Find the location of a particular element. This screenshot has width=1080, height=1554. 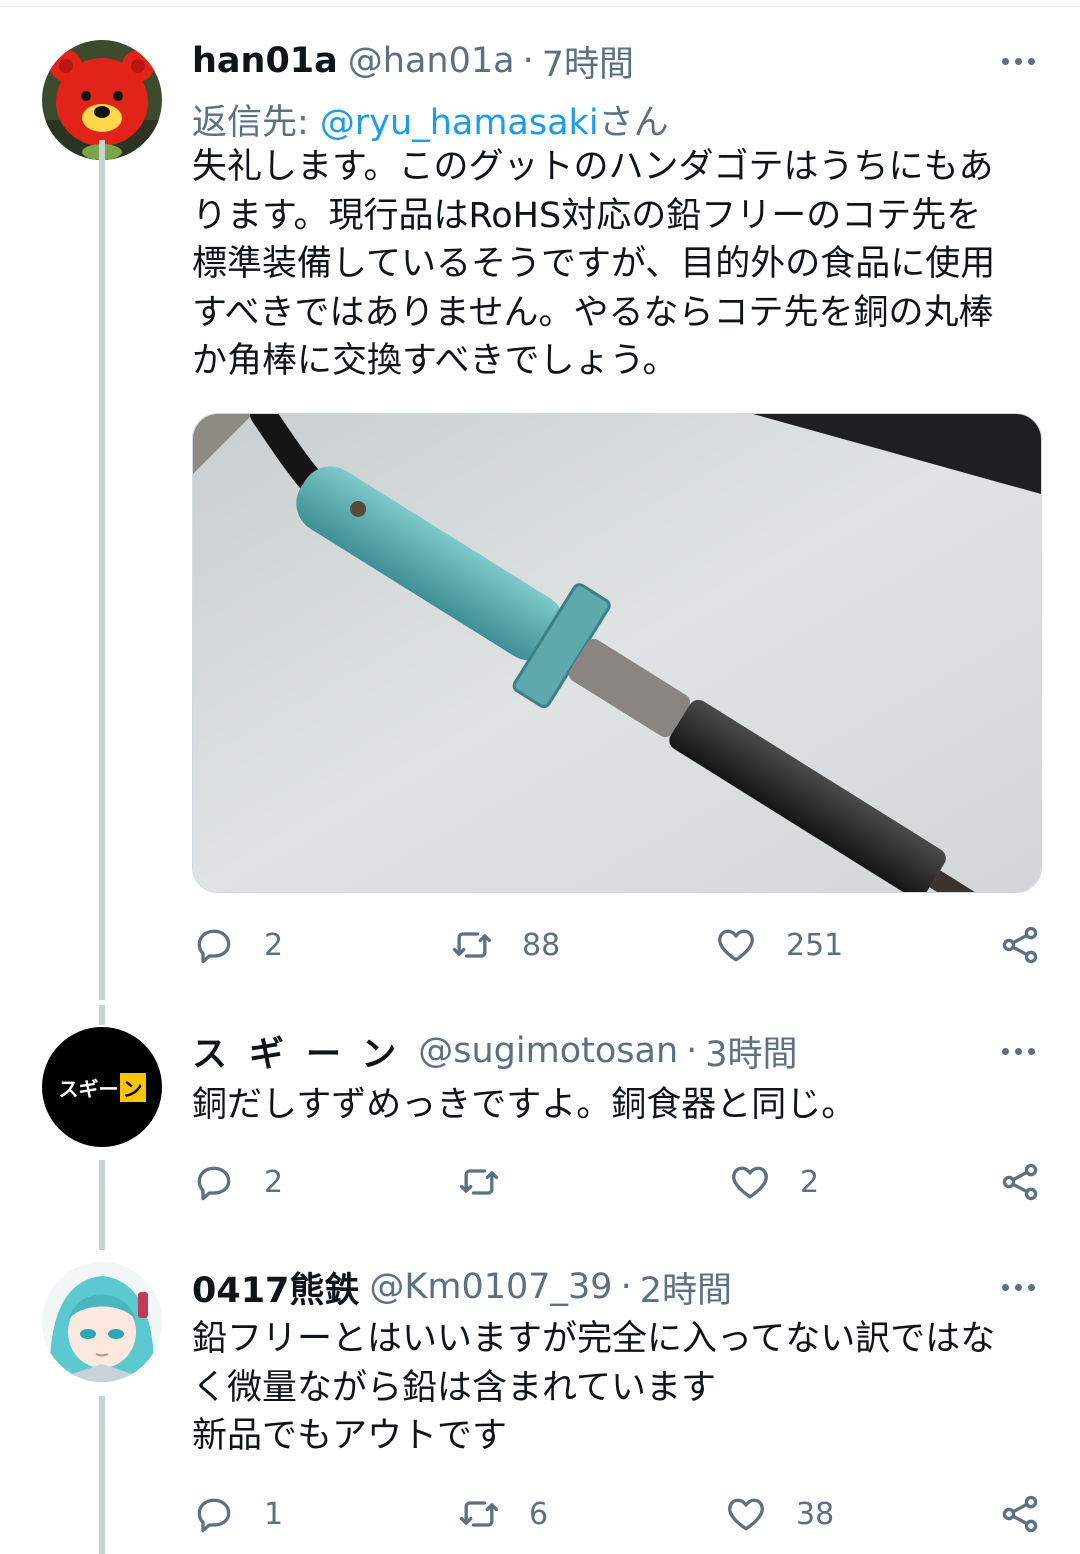

retweet-button is located at coordinates (493, 1182).